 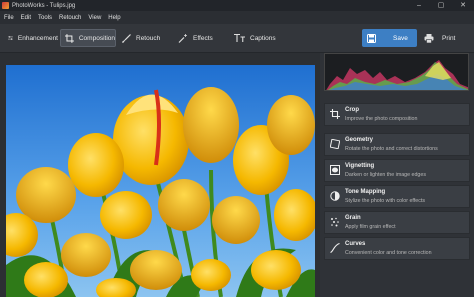 What do you see at coordinates (10, 38) in the screenshot?
I see `sliders-icon` at bounding box center [10, 38].